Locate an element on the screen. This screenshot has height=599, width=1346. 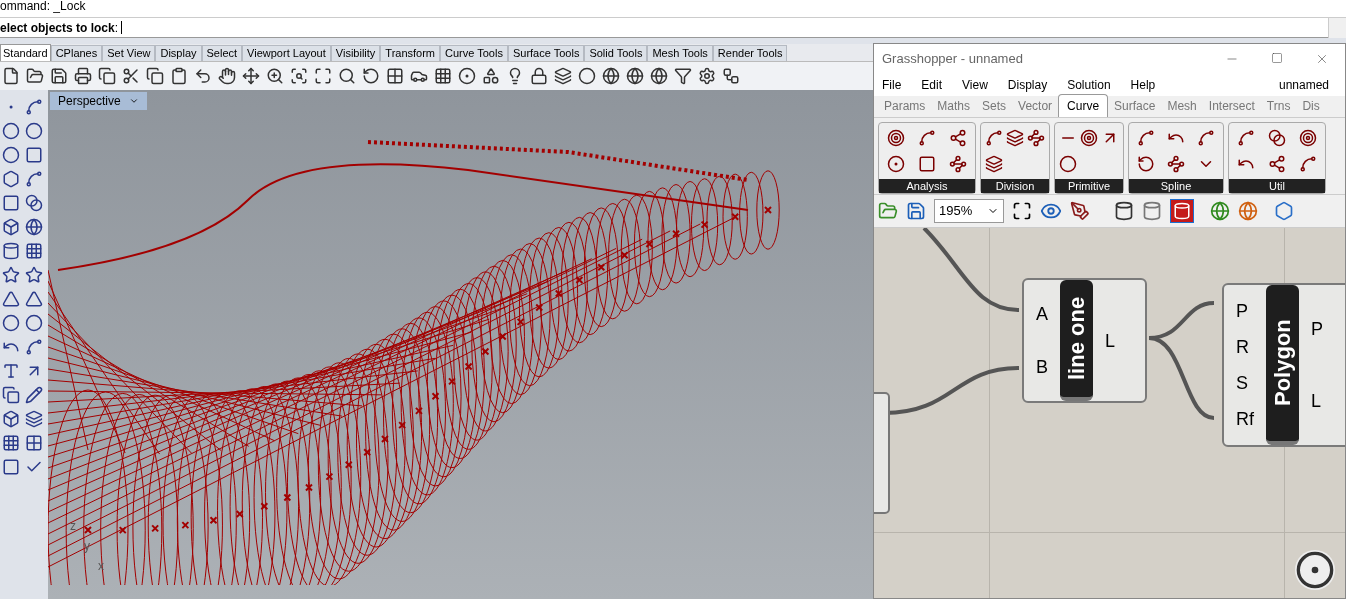
toolbar-tab: Transform is located at coordinates (410, 53).